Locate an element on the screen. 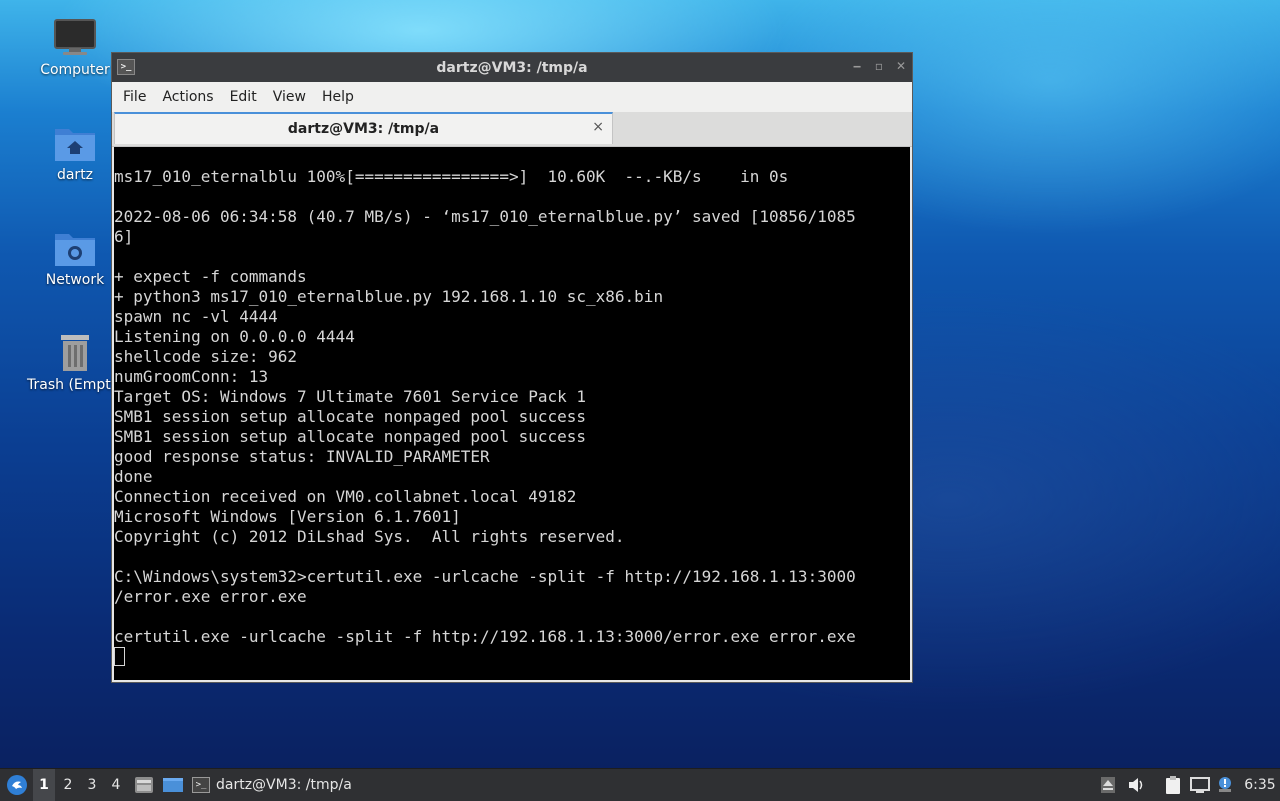  menu-help: Help is located at coordinates (338, 97).